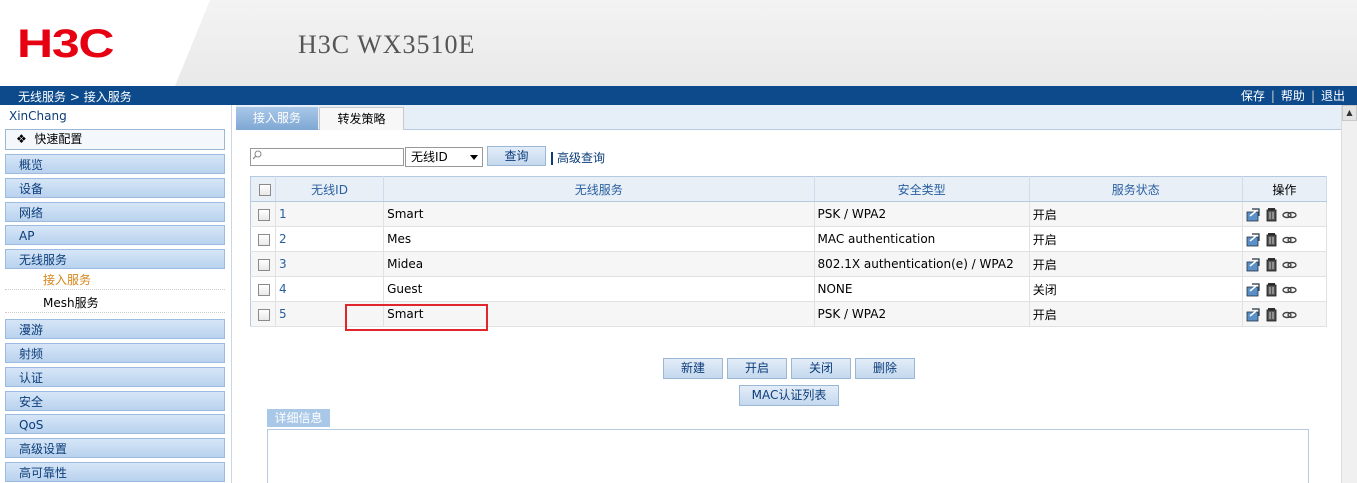  Describe the element at coordinates (115, 188) in the screenshot. I see `sidebar-item-device: 设备` at that location.